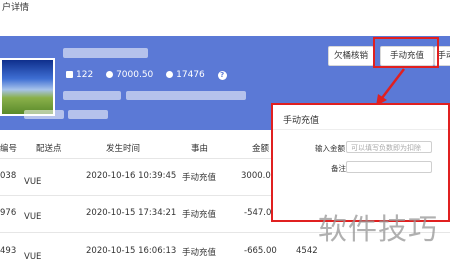  I want to click on amount-label: 输入金额, so click(330, 148).